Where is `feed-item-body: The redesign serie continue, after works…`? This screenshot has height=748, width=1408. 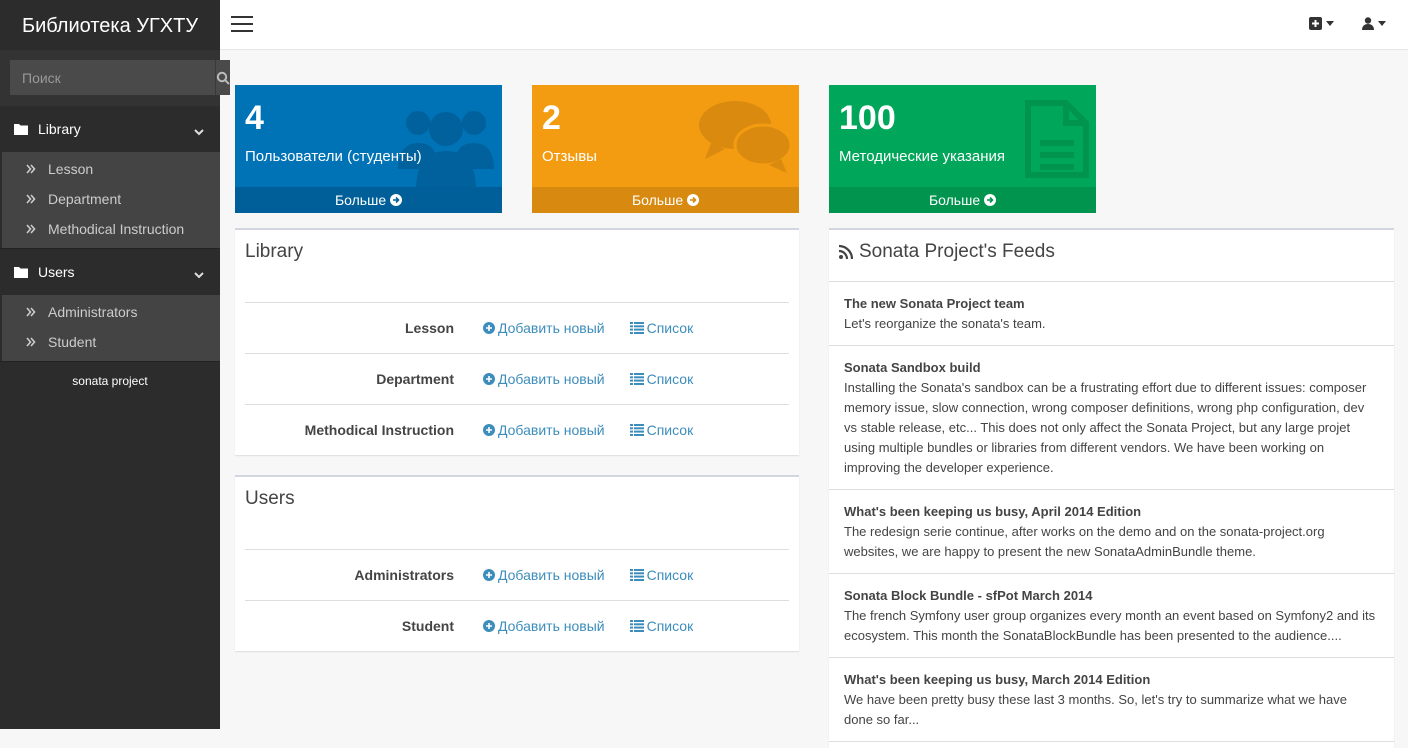
feed-item-body: The redesign serie continue, after works… is located at coordinates (1084, 541).